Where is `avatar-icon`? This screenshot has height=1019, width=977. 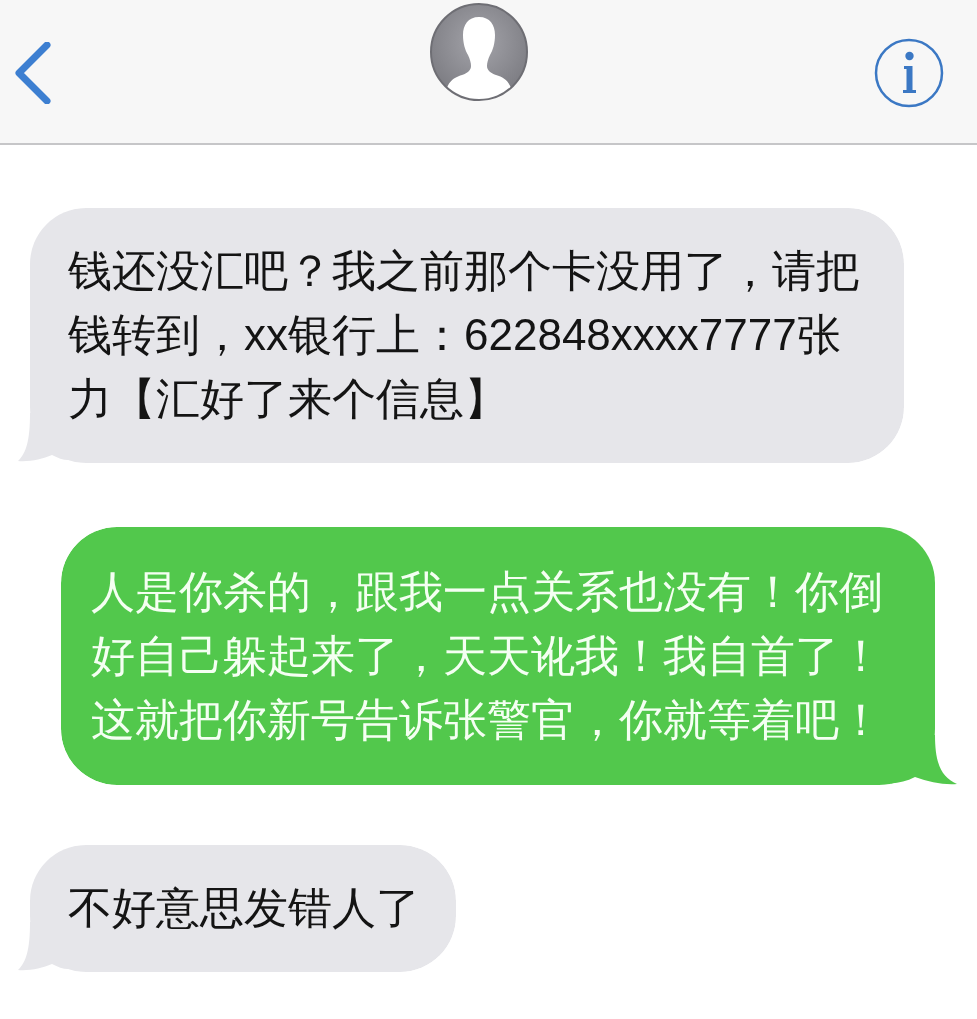
avatar-icon is located at coordinates (479, 52).